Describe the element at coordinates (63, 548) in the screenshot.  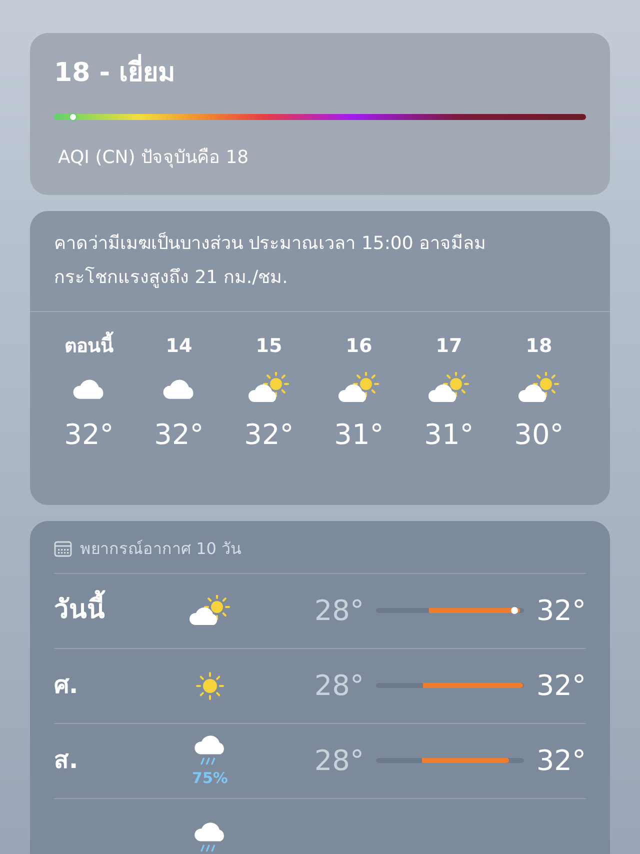
I see `calendar-icon` at that location.